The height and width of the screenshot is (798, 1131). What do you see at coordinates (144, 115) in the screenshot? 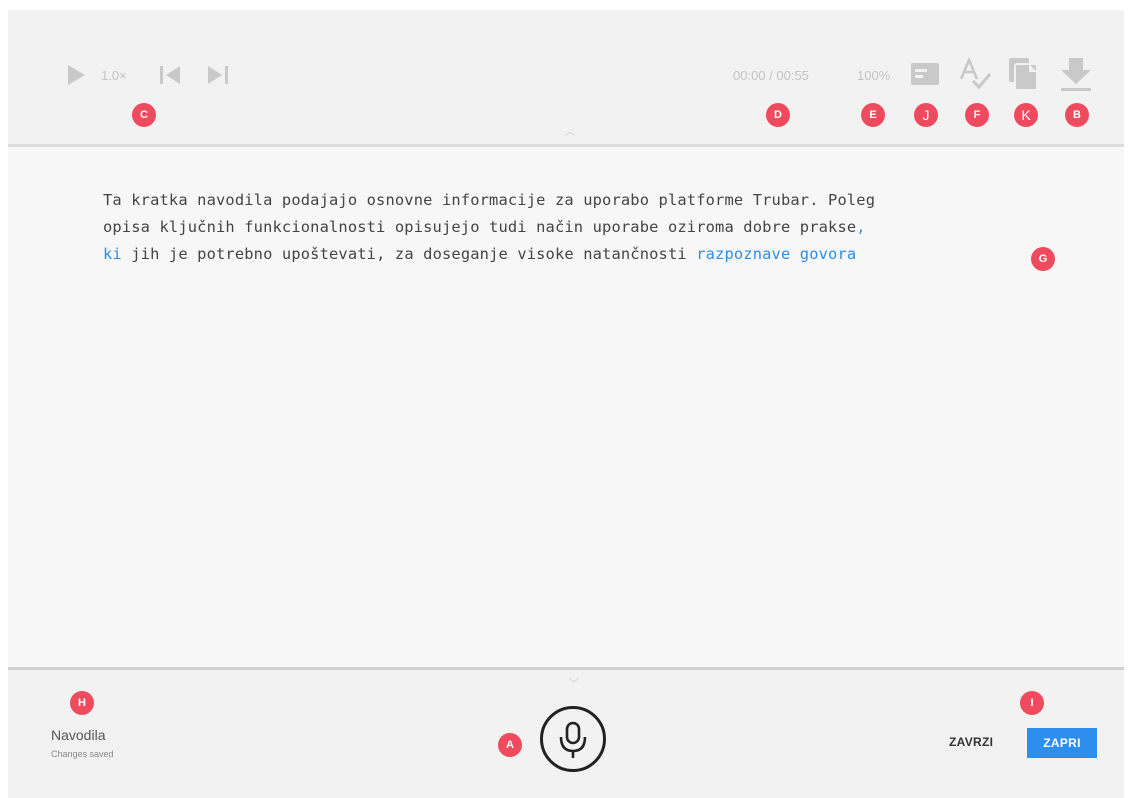
I see `badge-c: C` at bounding box center [144, 115].